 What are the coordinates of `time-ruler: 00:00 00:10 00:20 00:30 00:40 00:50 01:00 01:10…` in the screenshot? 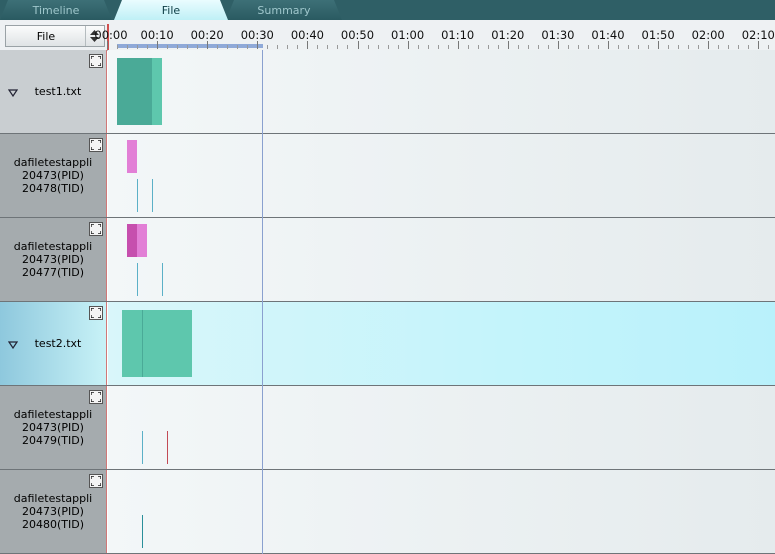 It's located at (434, 35).